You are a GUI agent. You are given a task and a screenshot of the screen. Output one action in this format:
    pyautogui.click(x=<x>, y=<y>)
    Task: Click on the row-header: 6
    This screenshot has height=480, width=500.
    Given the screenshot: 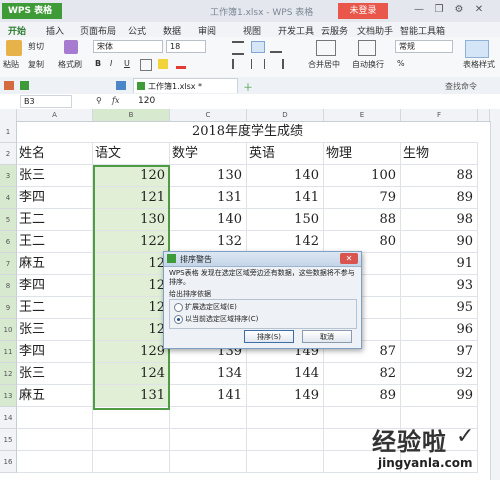 What is the action you would take?
    pyautogui.click(x=8, y=242)
    